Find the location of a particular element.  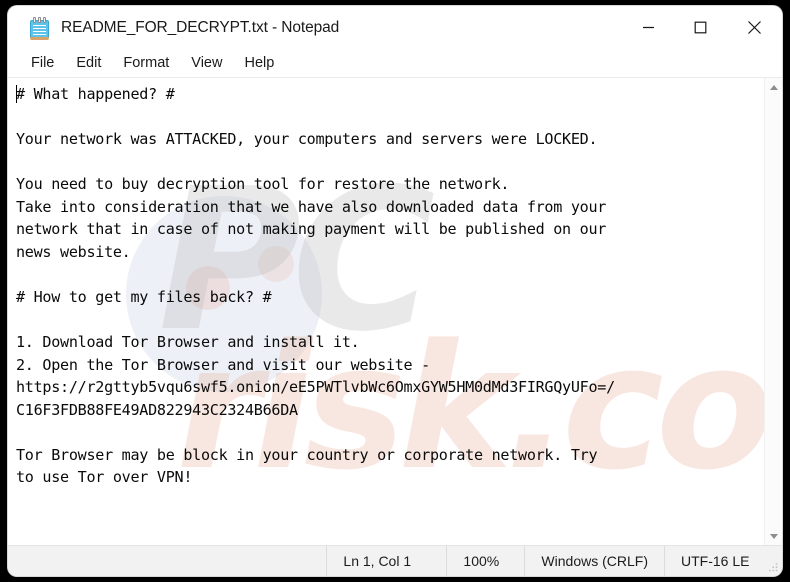

menu-item-help: Help is located at coordinates (259, 63).